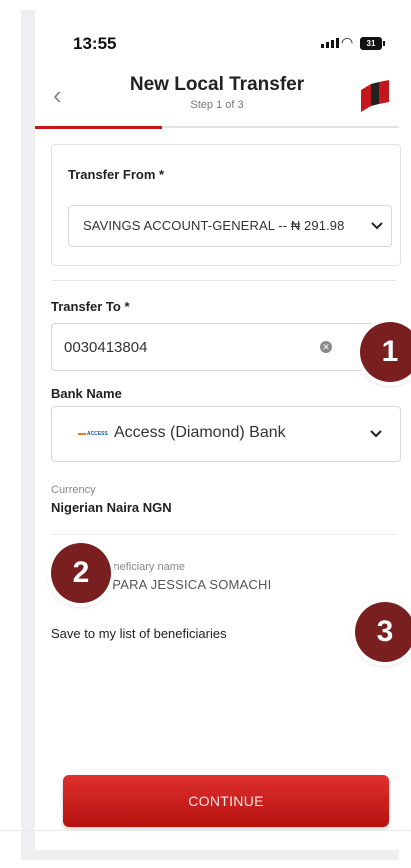 The width and height of the screenshot is (411, 868). I want to click on brand-logo, so click(375, 96).